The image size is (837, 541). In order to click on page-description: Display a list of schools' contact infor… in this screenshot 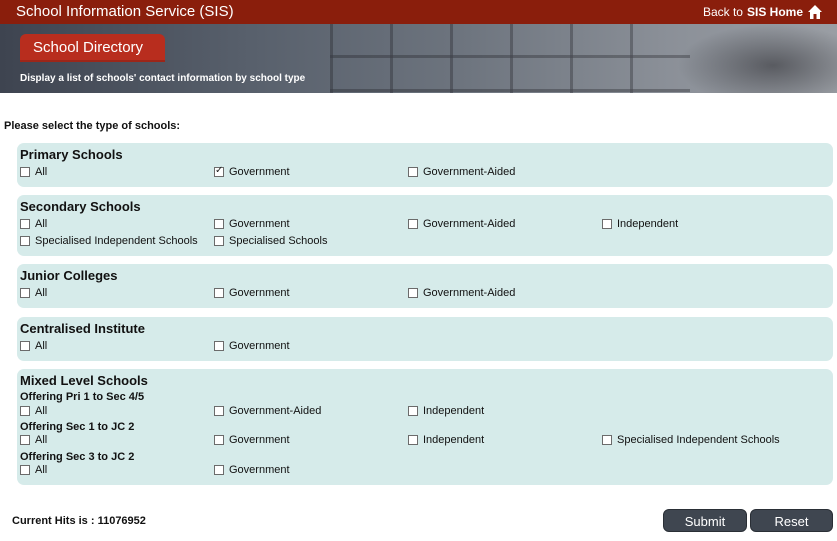, I will do `click(163, 78)`.